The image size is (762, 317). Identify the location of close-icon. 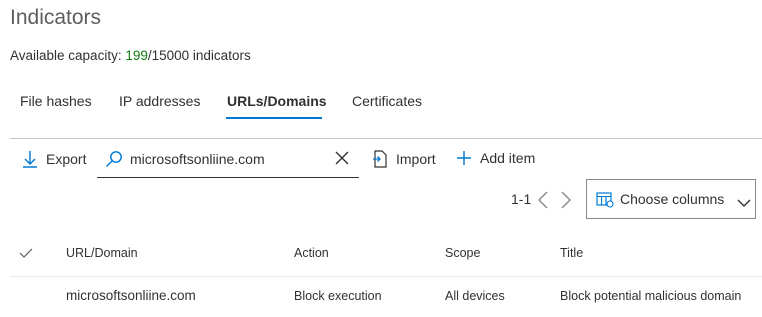
(342, 160).